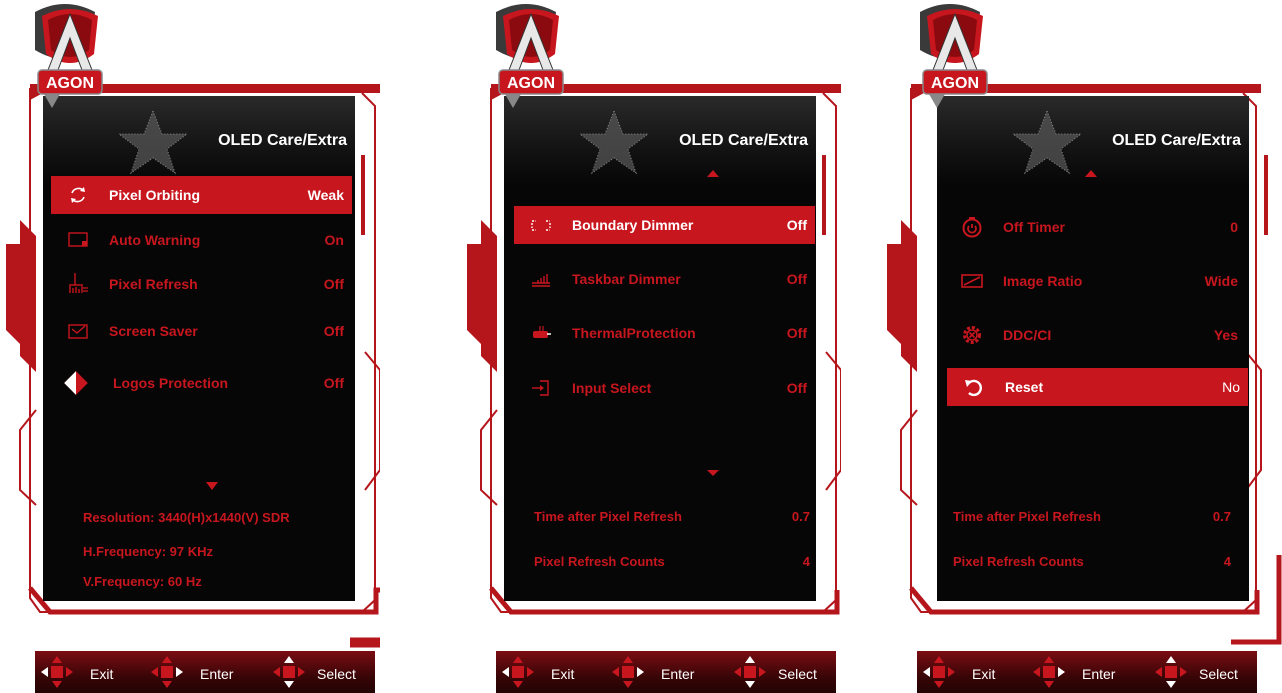 The width and height of the screenshot is (1282, 693). Describe the element at coordinates (1227, 561) in the screenshot. I see `stat-pixel-refresh-counts-value: 4` at that location.